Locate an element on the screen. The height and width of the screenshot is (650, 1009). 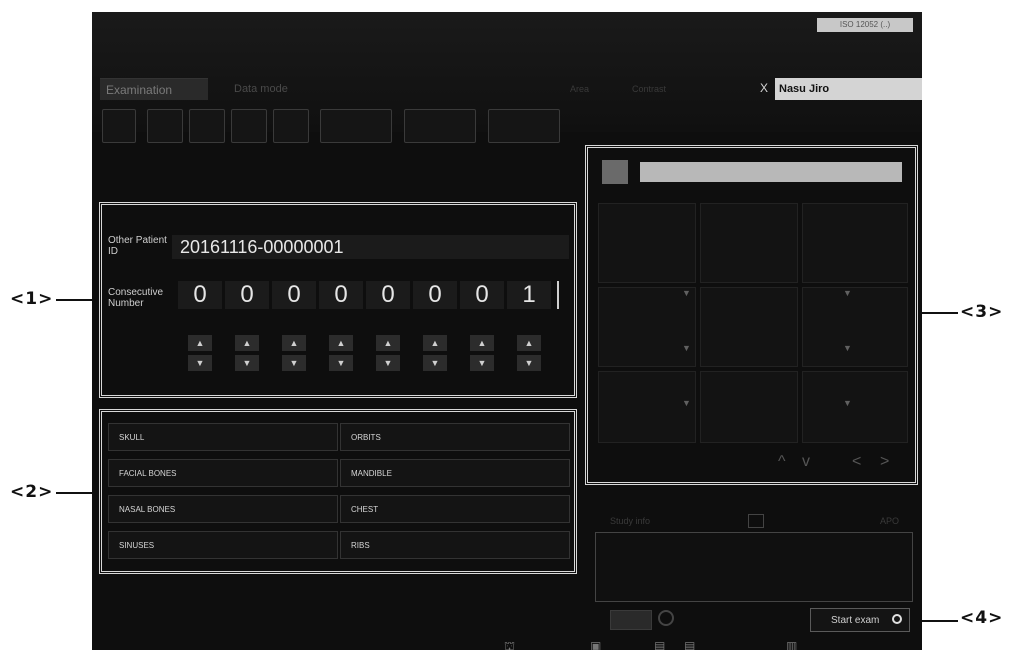
digit-6: 0 is located at coordinates (435, 295).